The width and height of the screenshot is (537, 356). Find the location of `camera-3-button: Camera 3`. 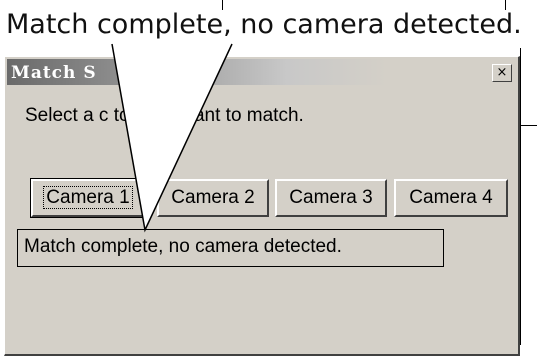

camera-3-button: Camera 3 is located at coordinates (331, 198).